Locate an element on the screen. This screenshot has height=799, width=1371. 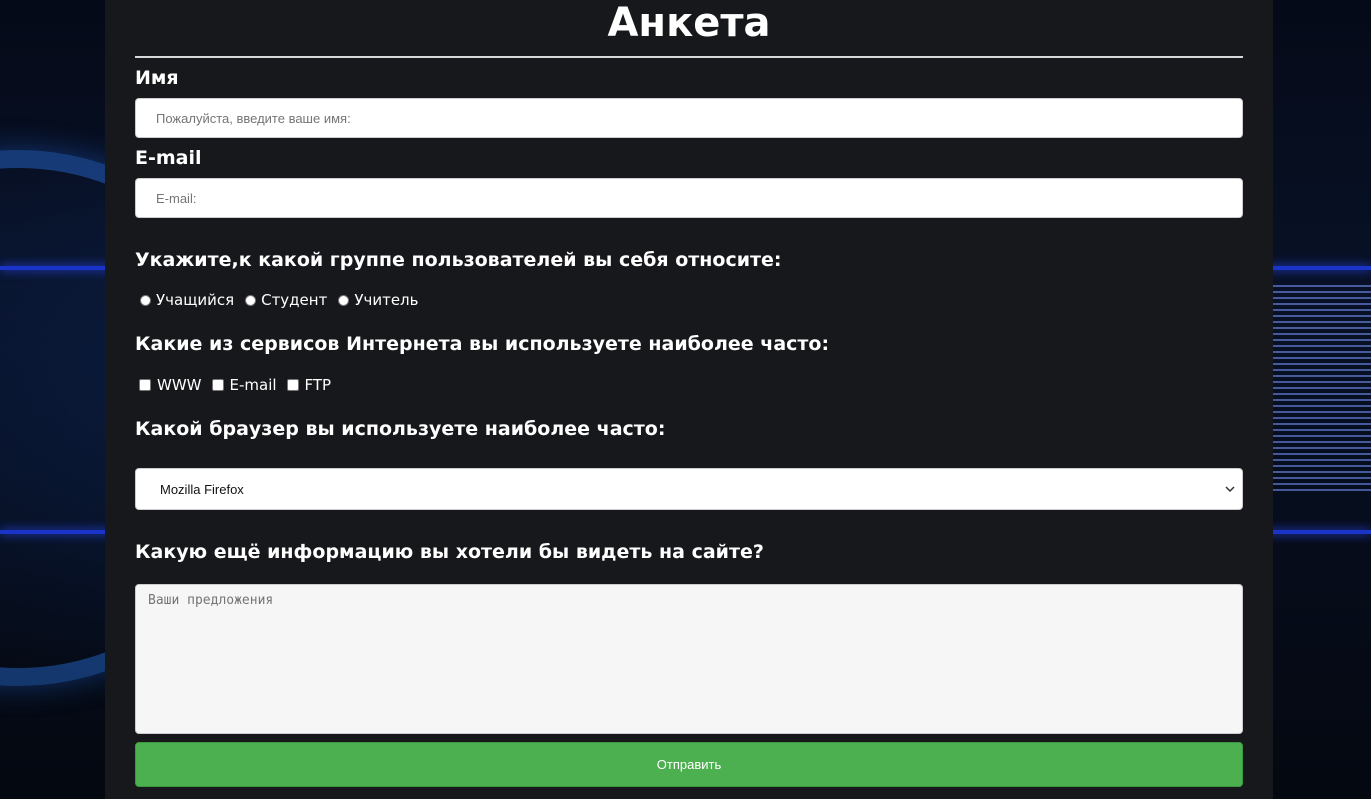
name-input is located at coordinates (689, 118).